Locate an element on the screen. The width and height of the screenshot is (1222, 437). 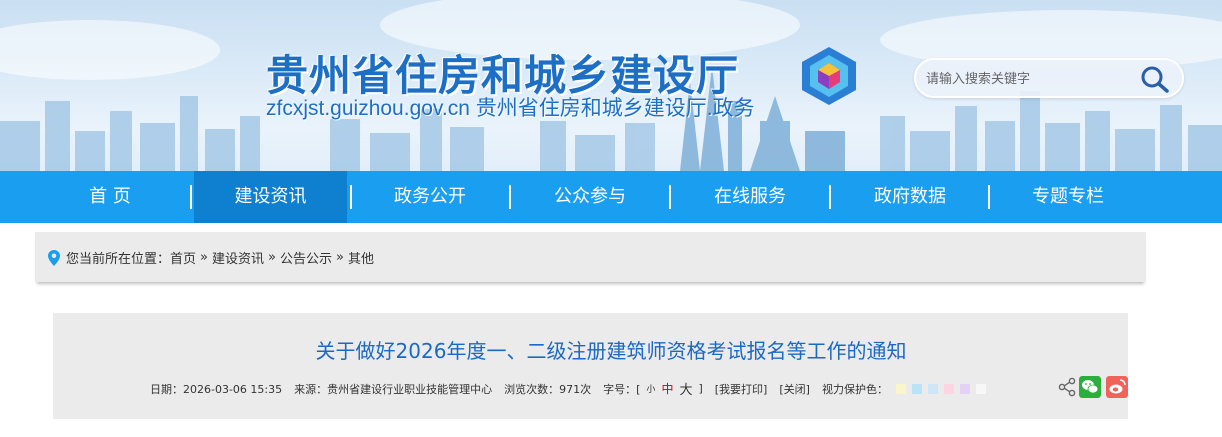
share-icon is located at coordinates (1067, 387).